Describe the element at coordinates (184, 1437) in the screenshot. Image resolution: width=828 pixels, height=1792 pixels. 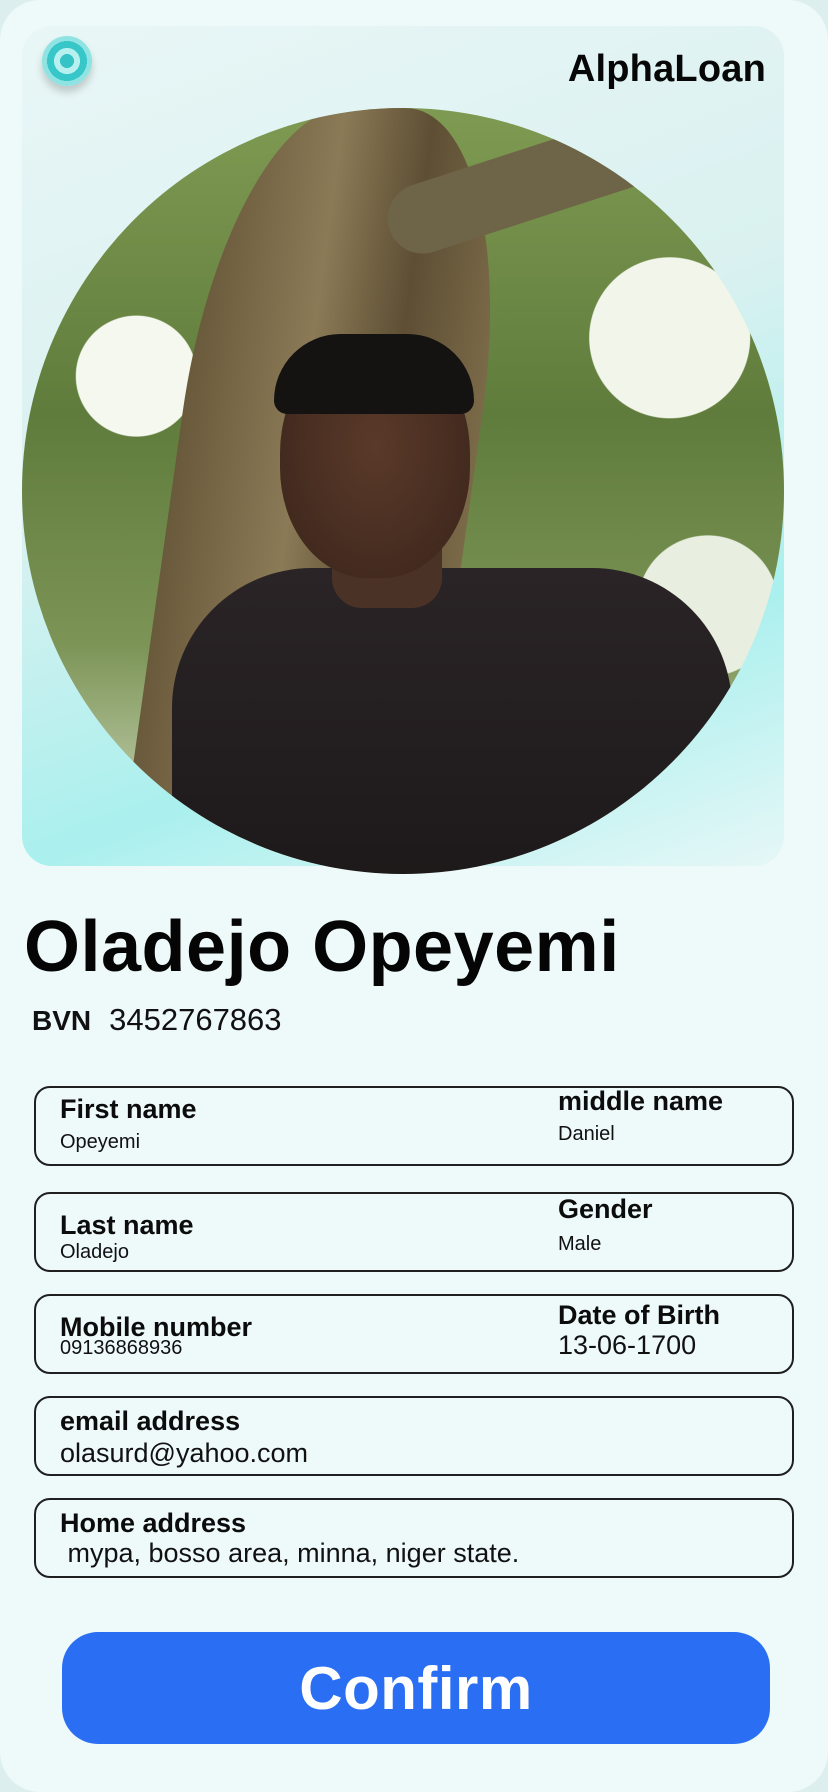
I see `email-field: email address olasurd@yahoo.com` at that location.